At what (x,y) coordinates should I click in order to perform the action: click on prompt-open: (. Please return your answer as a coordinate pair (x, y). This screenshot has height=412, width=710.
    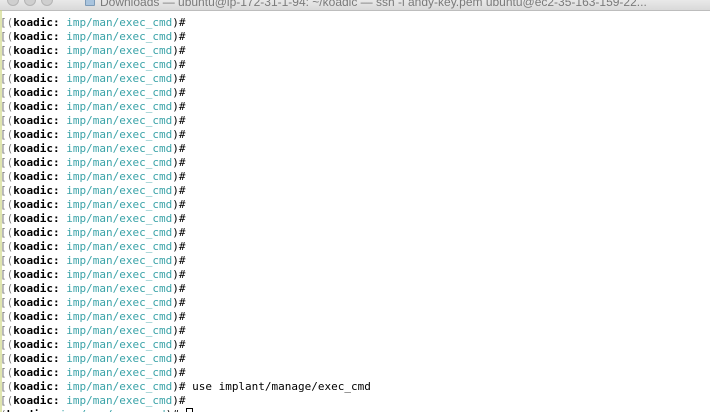
    Looking at the image, I should click on (3, 410).